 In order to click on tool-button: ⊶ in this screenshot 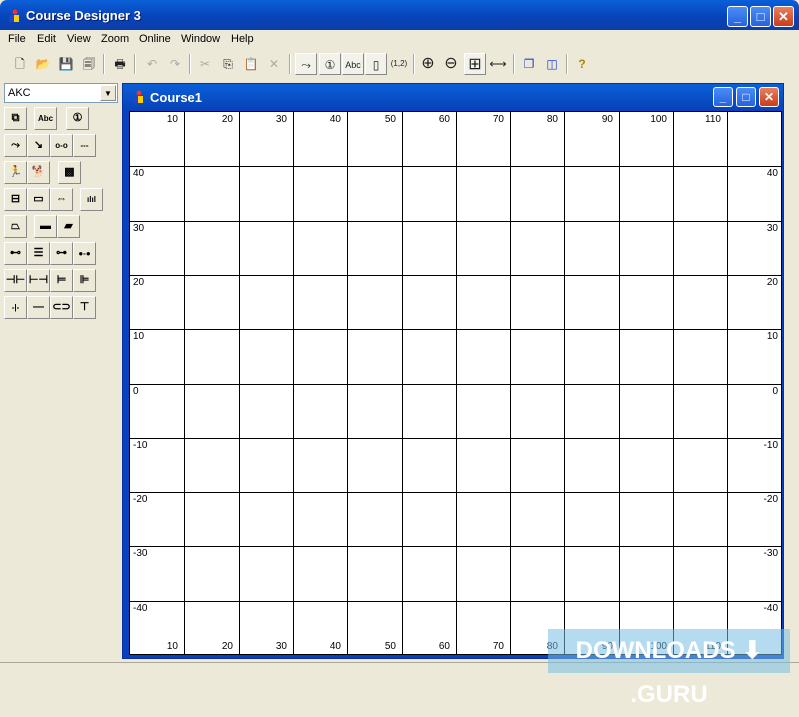, I will do `click(61, 253)`.